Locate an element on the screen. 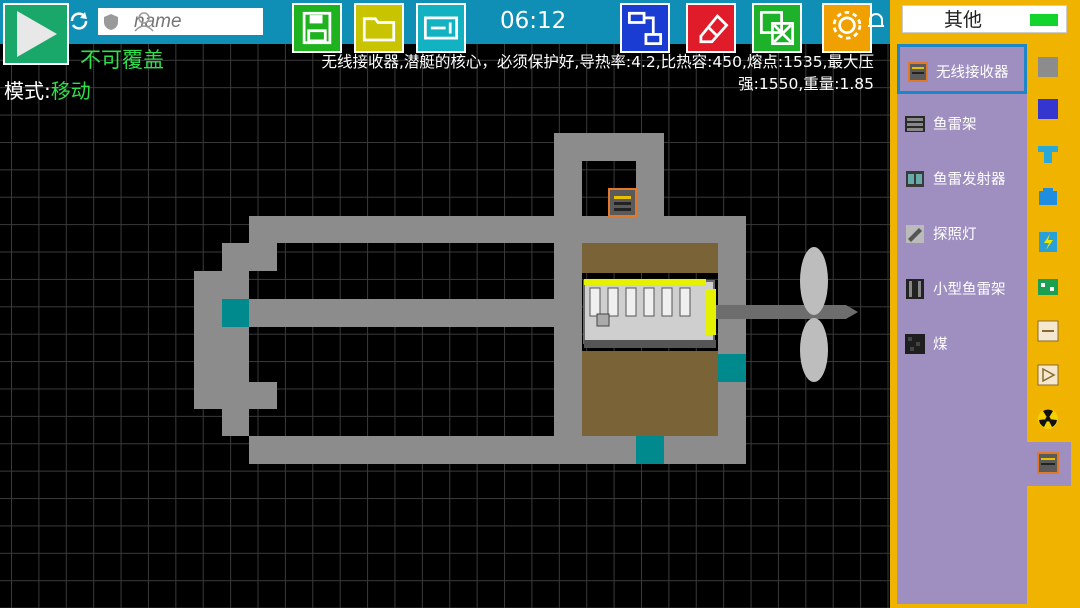 This screenshot has height=608, width=1080. part-item-wireless-receiver: 无线接收器 is located at coordinates (962, 69).